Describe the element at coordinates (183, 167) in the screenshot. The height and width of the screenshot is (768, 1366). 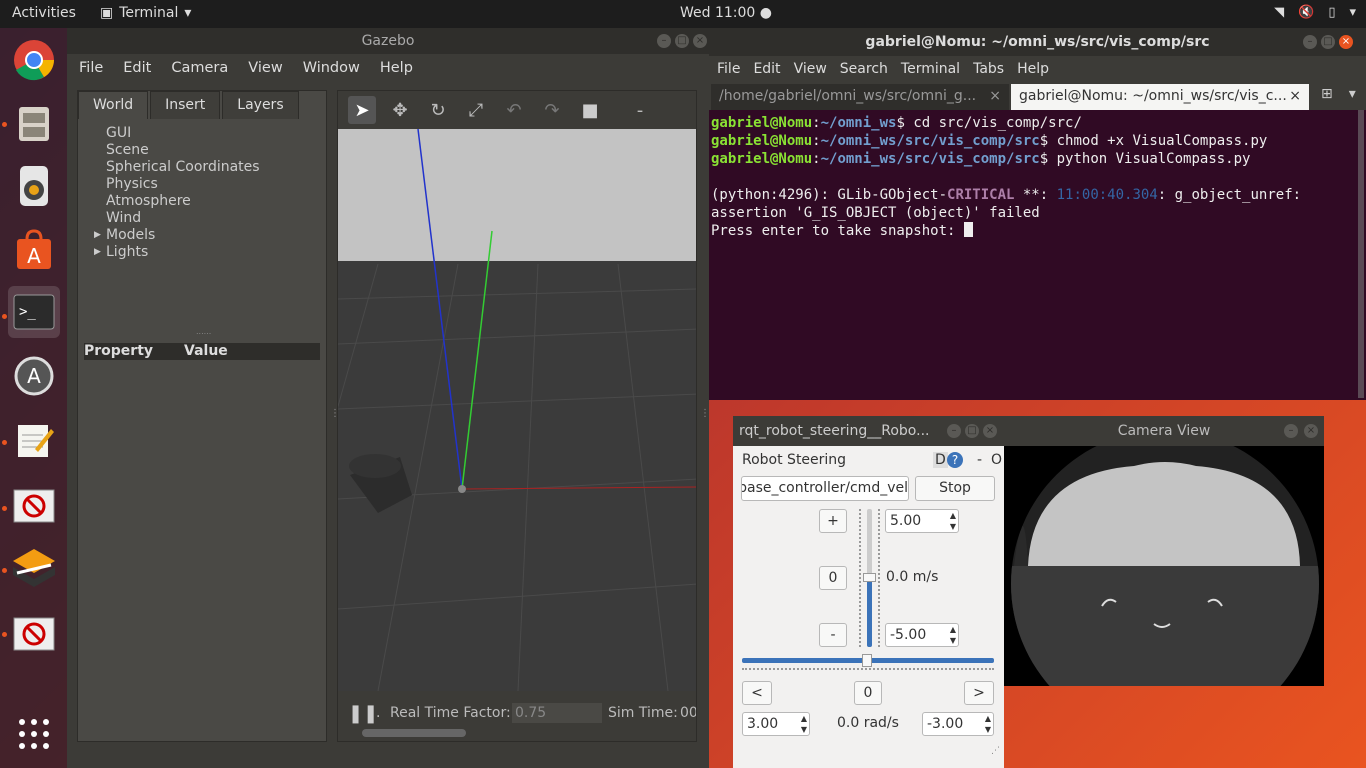
I see `tree-item-spherical-coordinates: Spherical Coordinates` at that location.